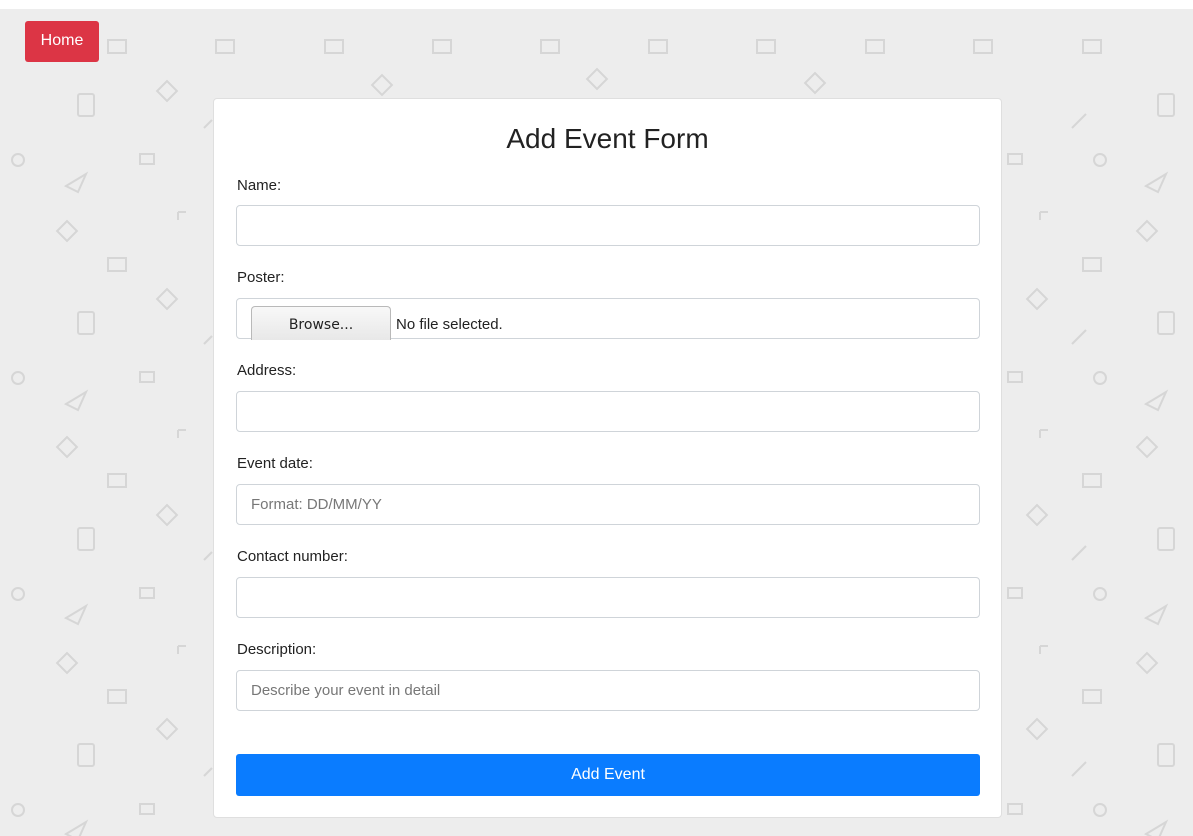 Image resolution: width=1193 pixels, height=836 pixels. What do you see at coordinates (267, 370) in the screenshot?
I see `address-label: Address:` at bounding box center [267, 370].